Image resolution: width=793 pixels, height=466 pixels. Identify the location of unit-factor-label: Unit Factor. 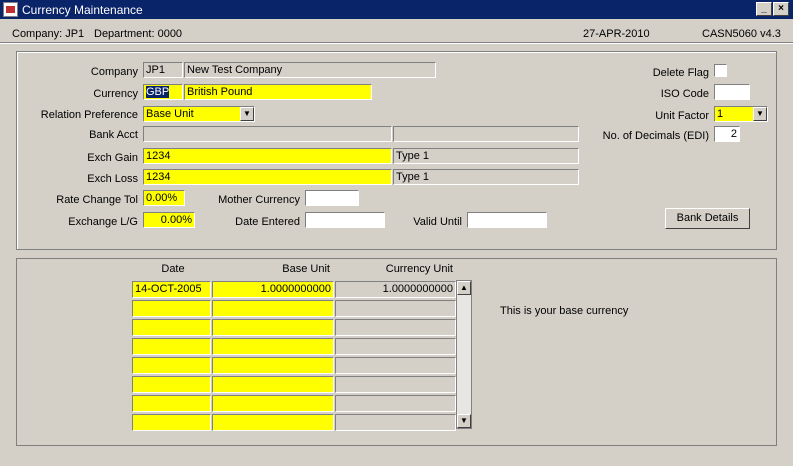
(682, 116).